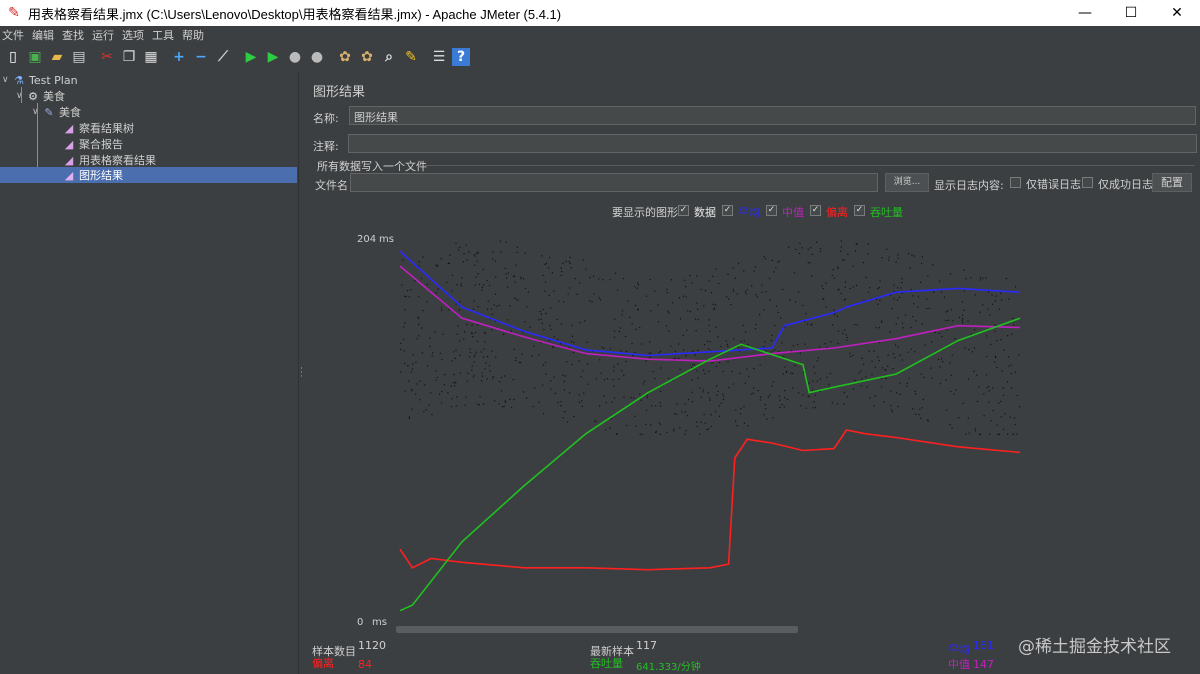 The height and width of the screenshot is (674, 1200). I want to click on tree-item-sampler: ∨ ✎ 美食, so click(165, 112).